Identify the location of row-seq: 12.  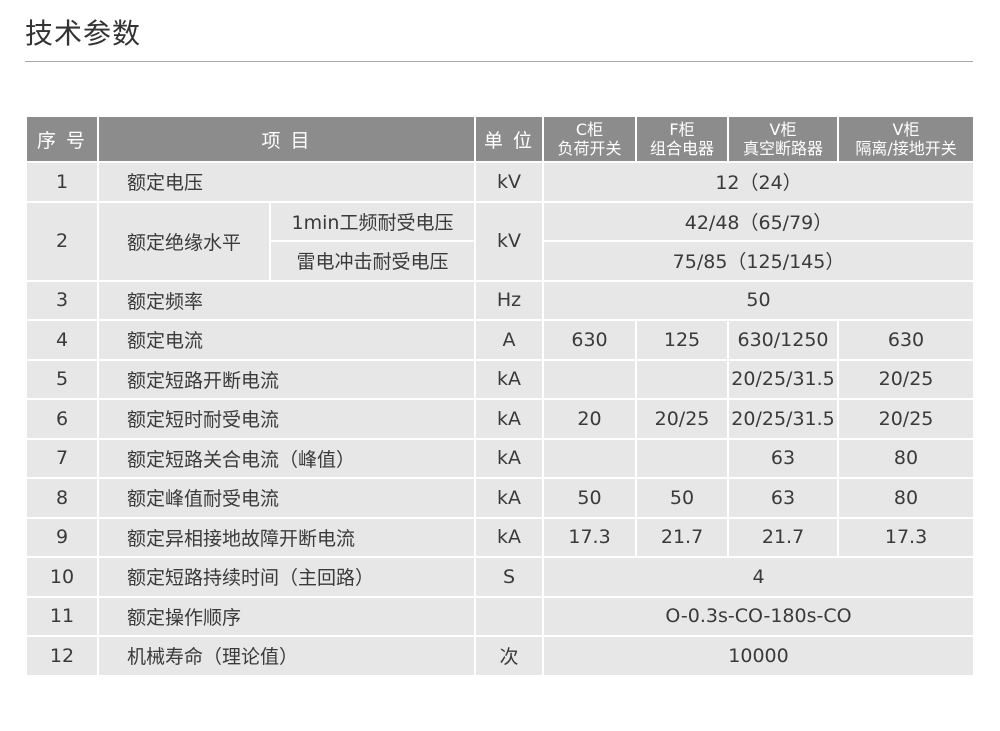
(62, 656).